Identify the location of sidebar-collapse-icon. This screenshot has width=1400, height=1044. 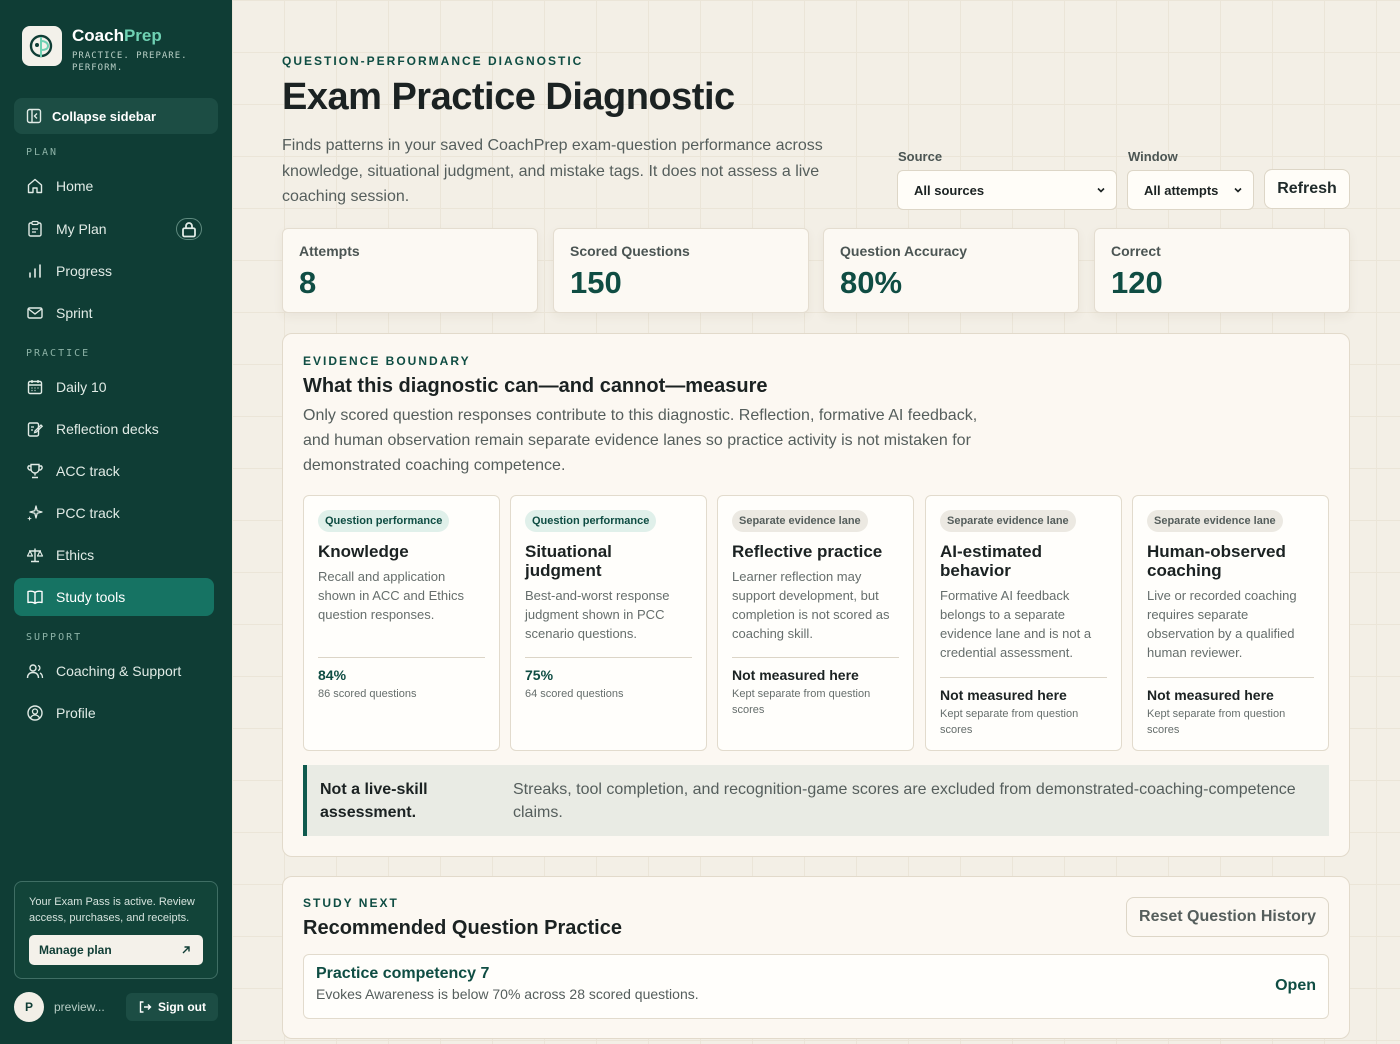
(34, 116).